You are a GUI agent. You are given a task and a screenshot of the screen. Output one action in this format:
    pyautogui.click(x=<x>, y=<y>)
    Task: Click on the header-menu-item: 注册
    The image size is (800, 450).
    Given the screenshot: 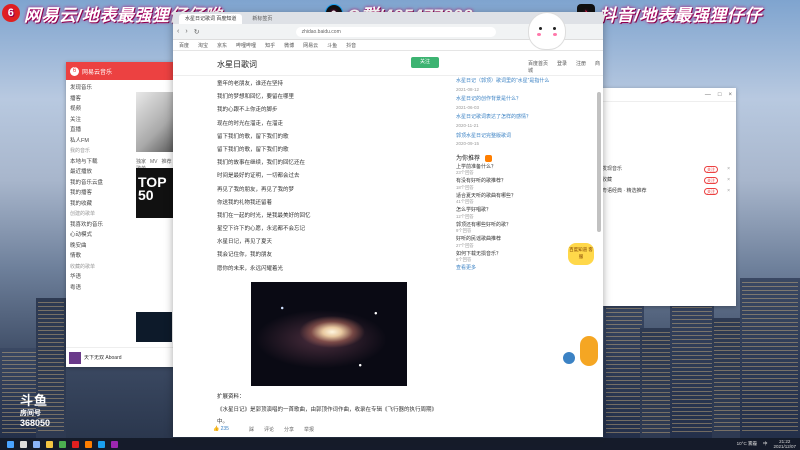 What is the action you would take?
    pyautogui.click(x=581, y=64)
    